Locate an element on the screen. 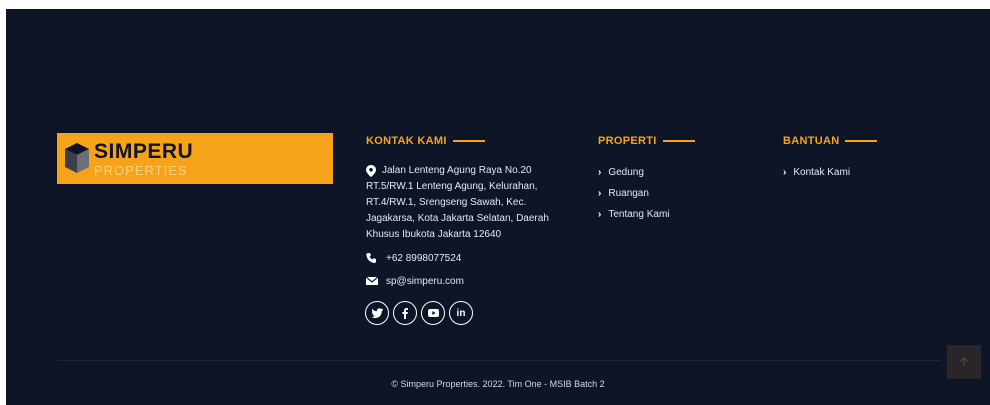 This screenshot has width=990, height=405. phone-text: +62 8998077524 is located at coordinates (424, 258).